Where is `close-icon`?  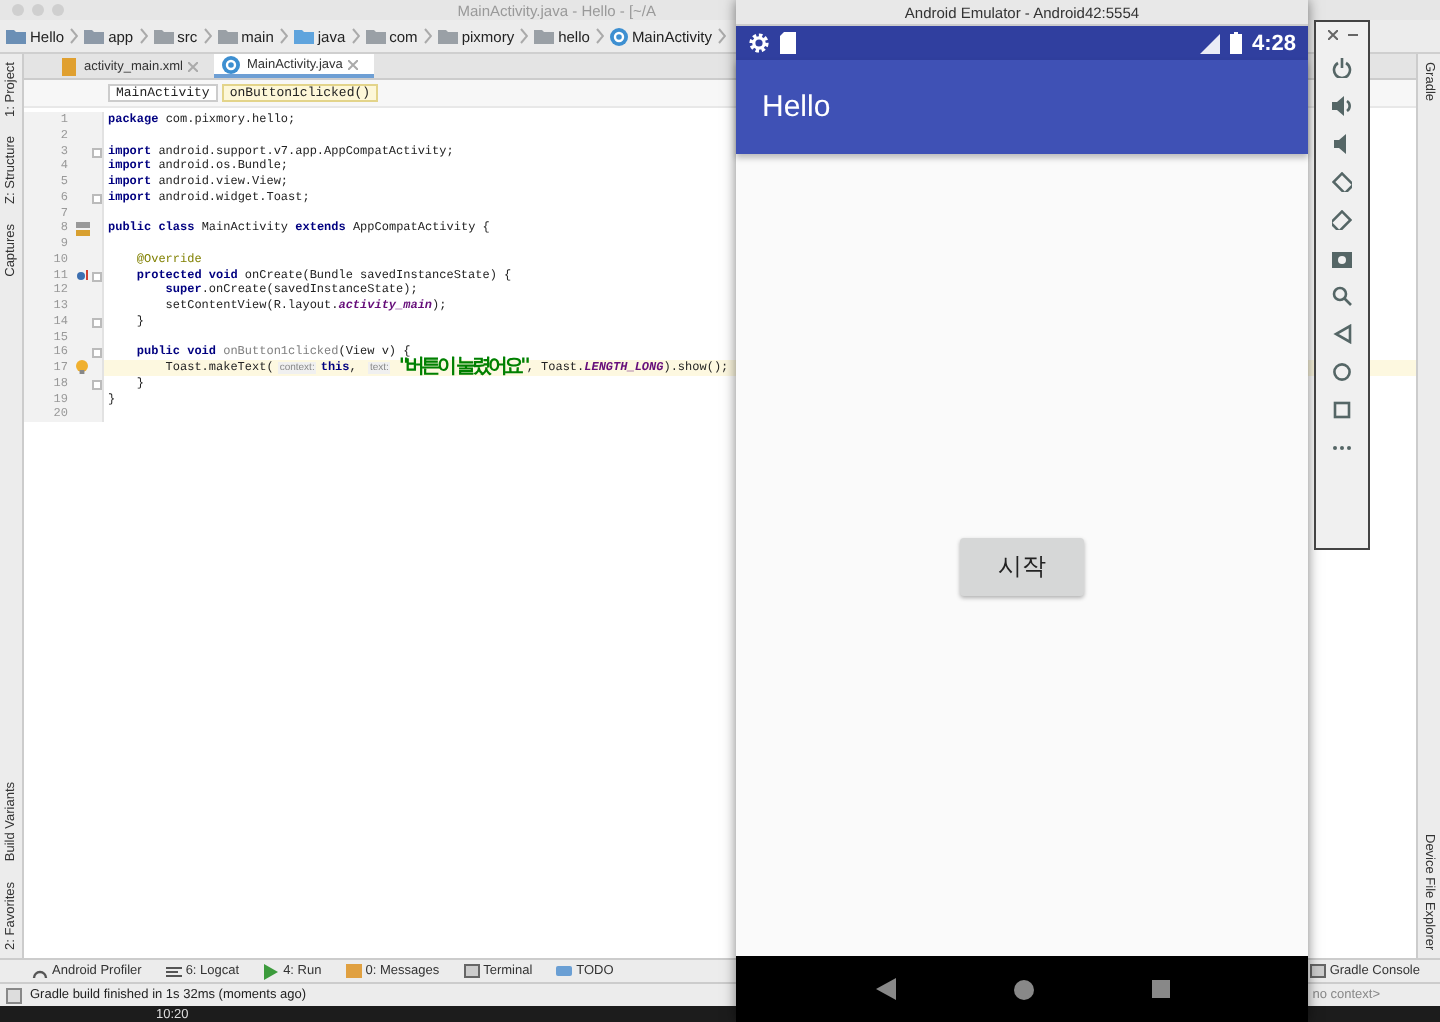
close-icon is located at coordinates (1332, 35).